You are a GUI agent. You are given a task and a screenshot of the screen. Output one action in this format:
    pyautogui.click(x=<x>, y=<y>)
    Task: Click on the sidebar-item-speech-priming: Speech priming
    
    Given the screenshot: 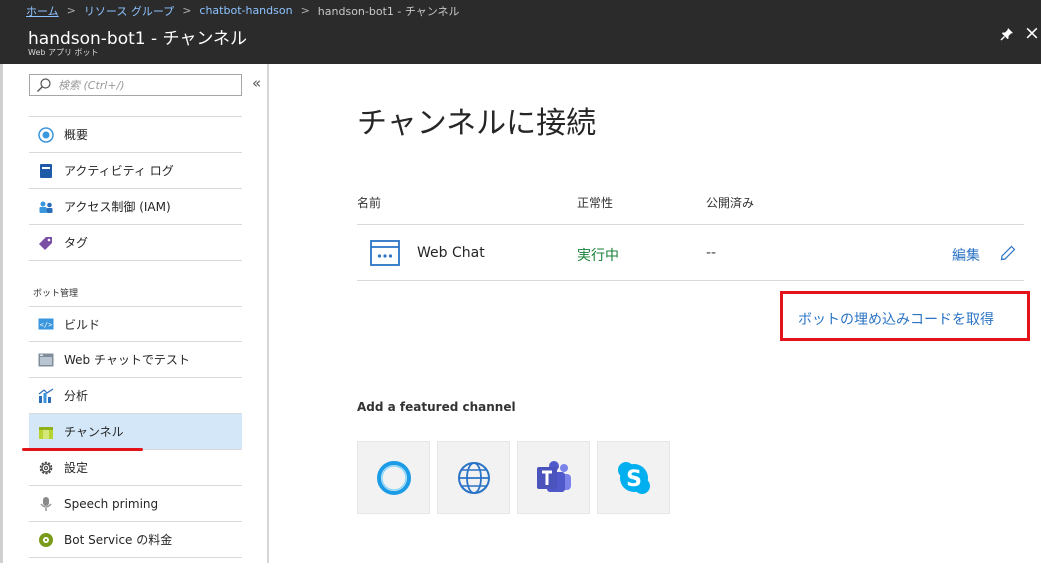 What is the action you would take?
    pyautogui.click(x=135, y=504)
    